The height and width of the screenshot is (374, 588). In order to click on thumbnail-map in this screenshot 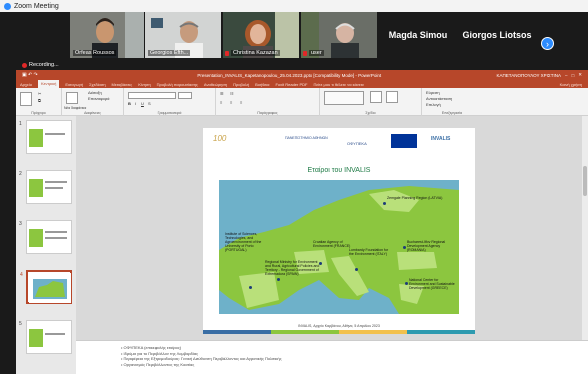, I will do `click(50, 288)`.